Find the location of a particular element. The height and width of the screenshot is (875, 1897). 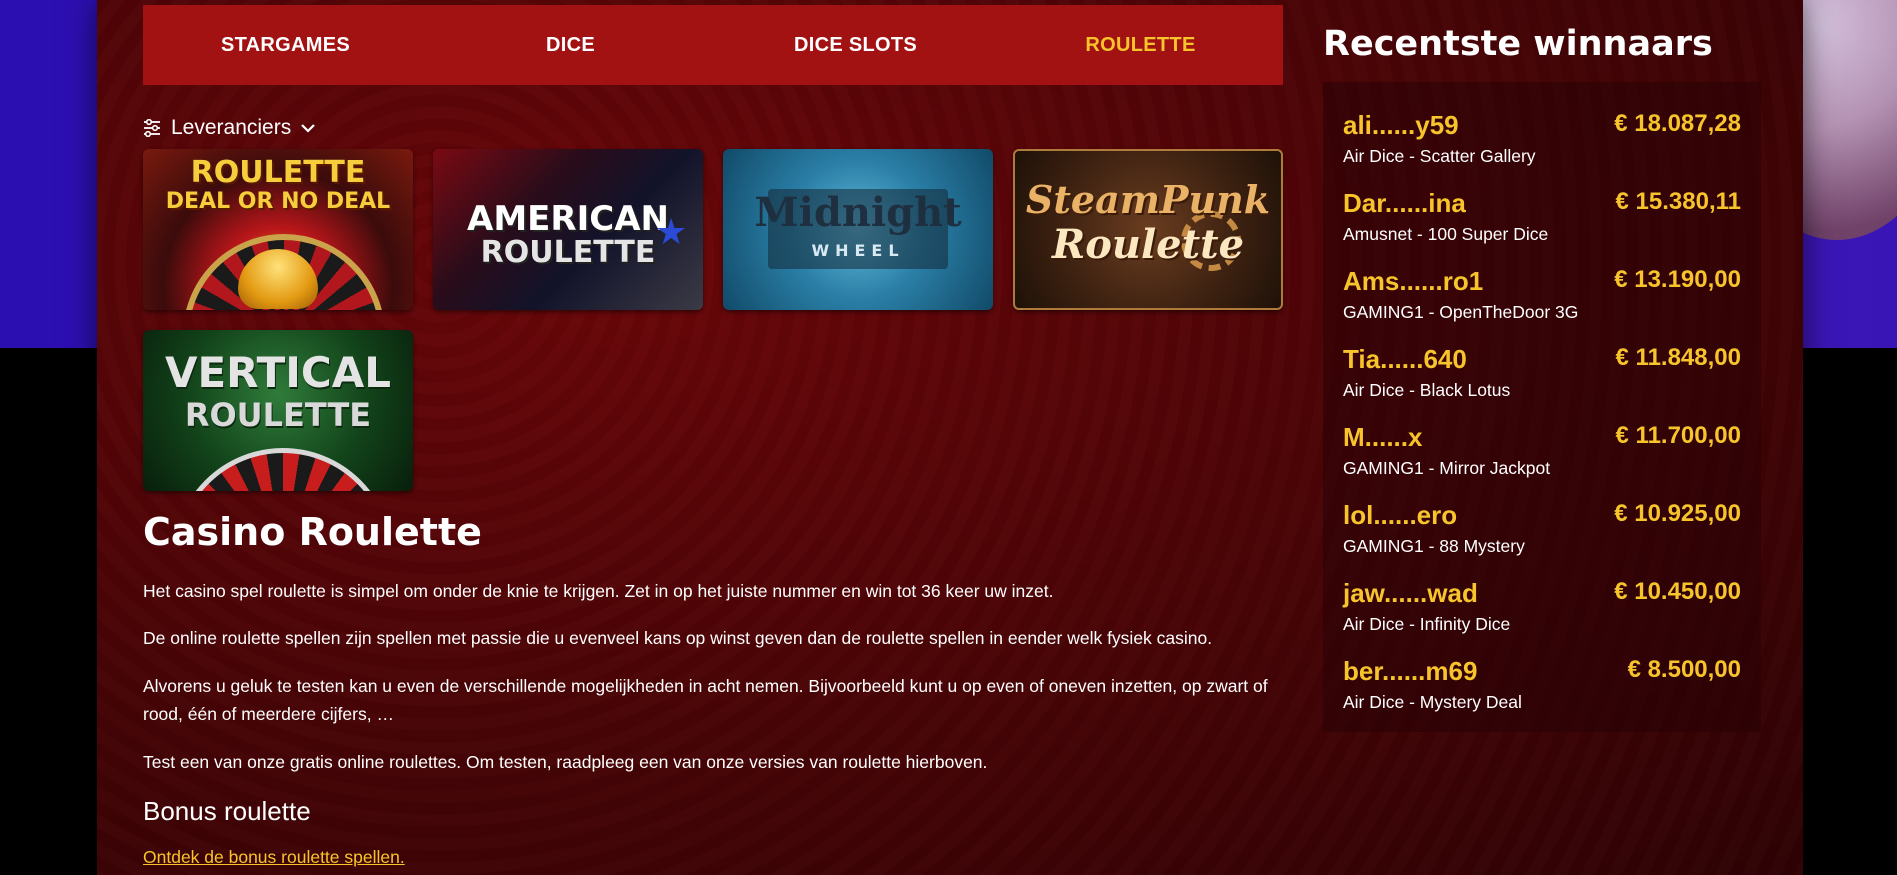

game-subtitle: WHEEL is located at coordinates (858, 250).